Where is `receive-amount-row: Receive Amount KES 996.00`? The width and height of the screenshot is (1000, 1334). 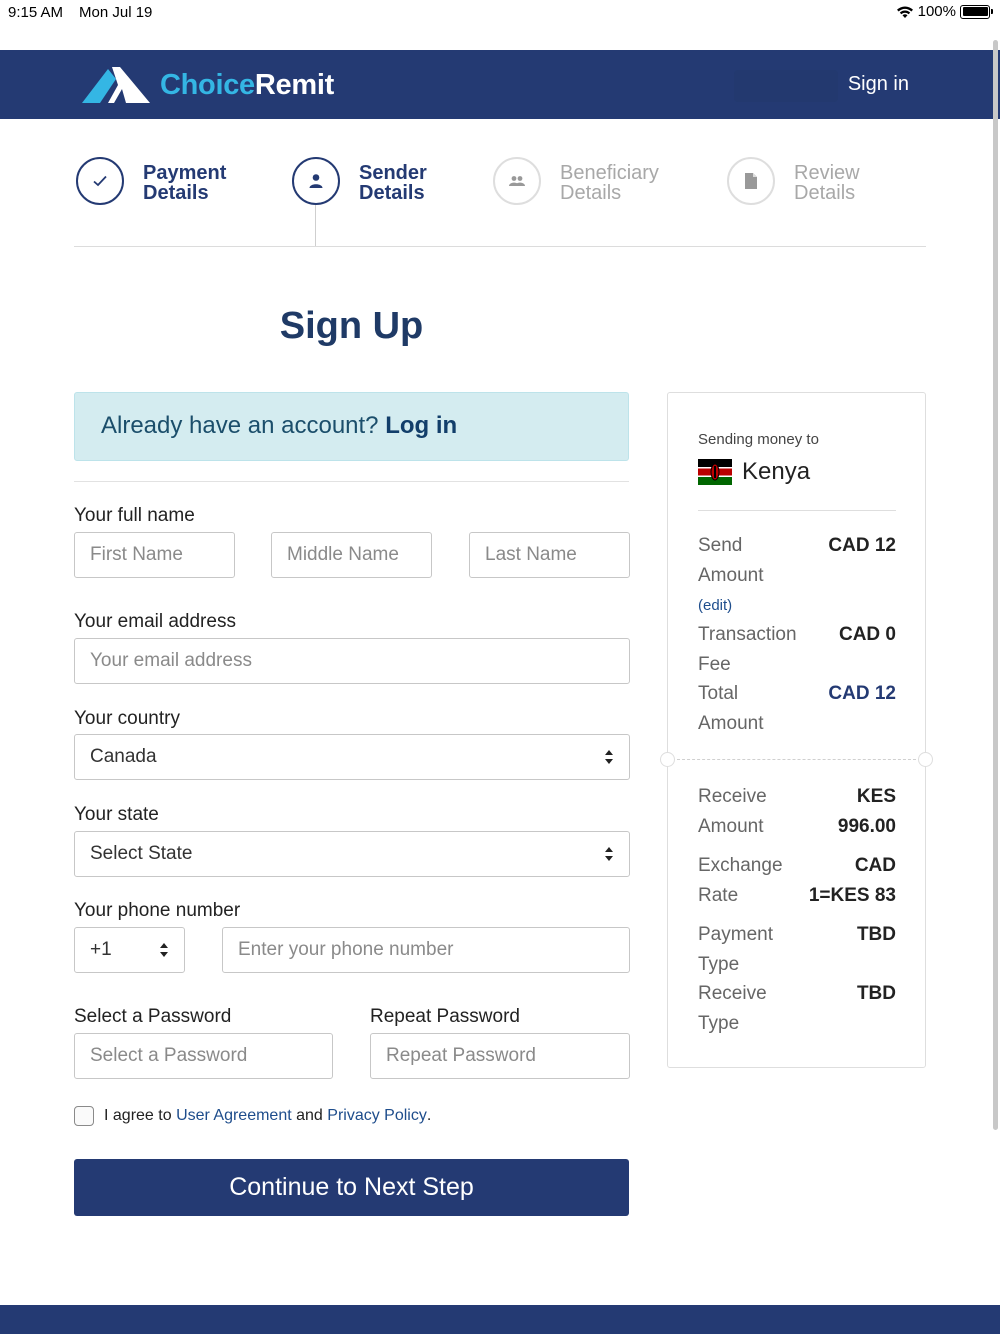 receive-amount-row: Receive Amount KES 996.00 is located at coordinates (797, 812).